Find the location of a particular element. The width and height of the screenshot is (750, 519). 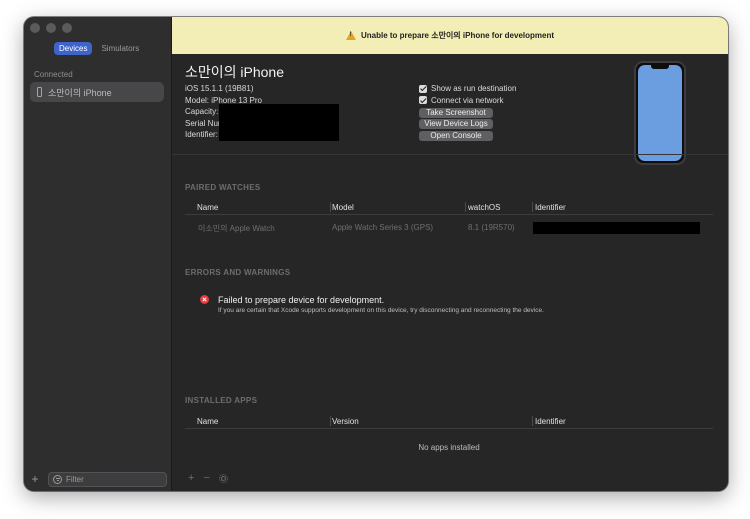

run-destination-checkbox is located at coordinates (423, 88).